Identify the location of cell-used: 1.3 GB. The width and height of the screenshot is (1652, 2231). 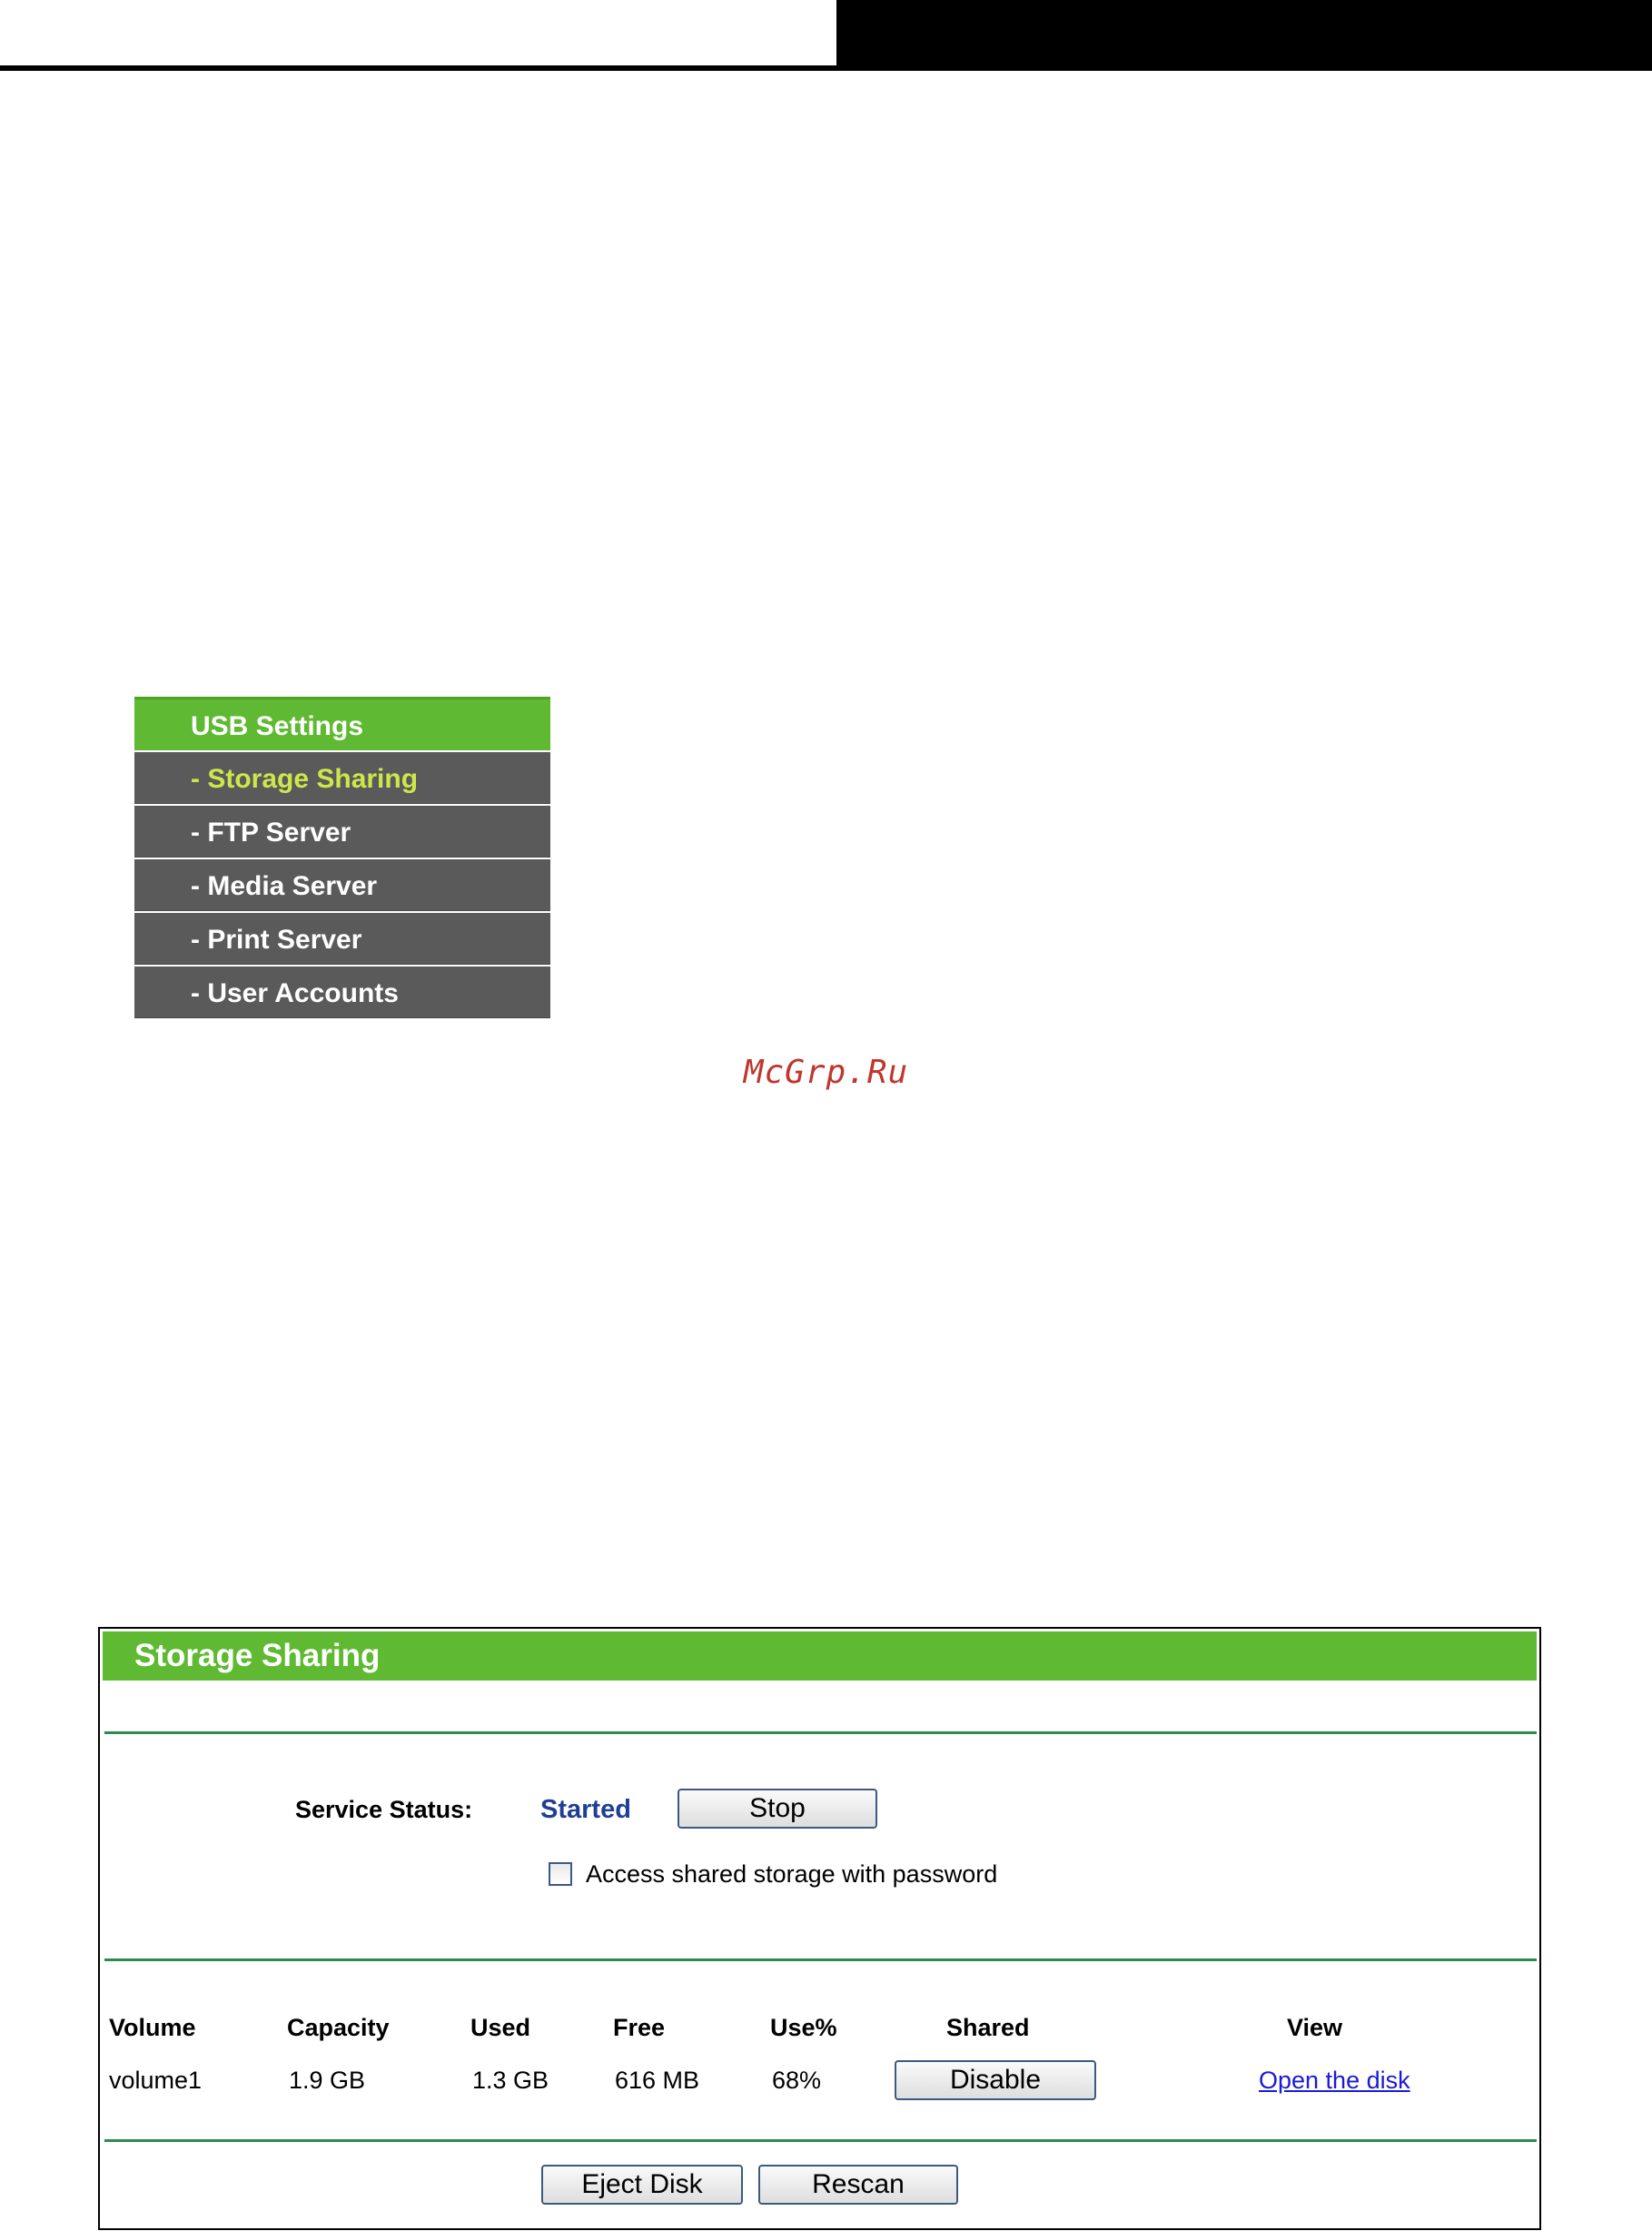
(510, 2080).